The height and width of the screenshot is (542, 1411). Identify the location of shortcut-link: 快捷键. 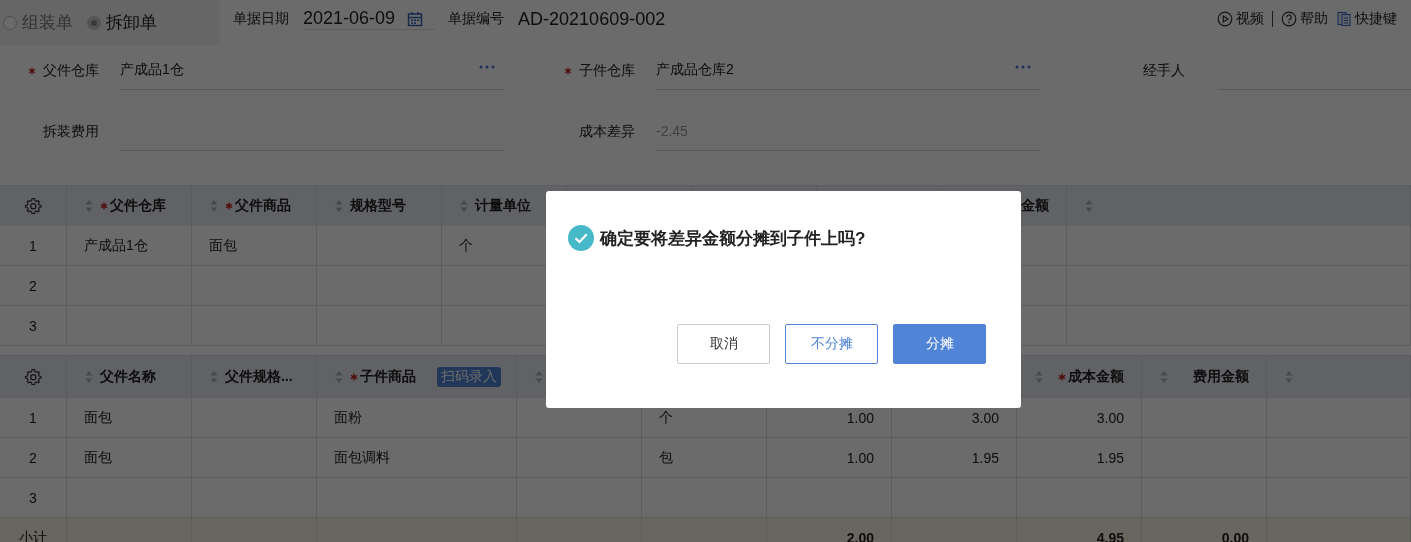
(1366, 19).